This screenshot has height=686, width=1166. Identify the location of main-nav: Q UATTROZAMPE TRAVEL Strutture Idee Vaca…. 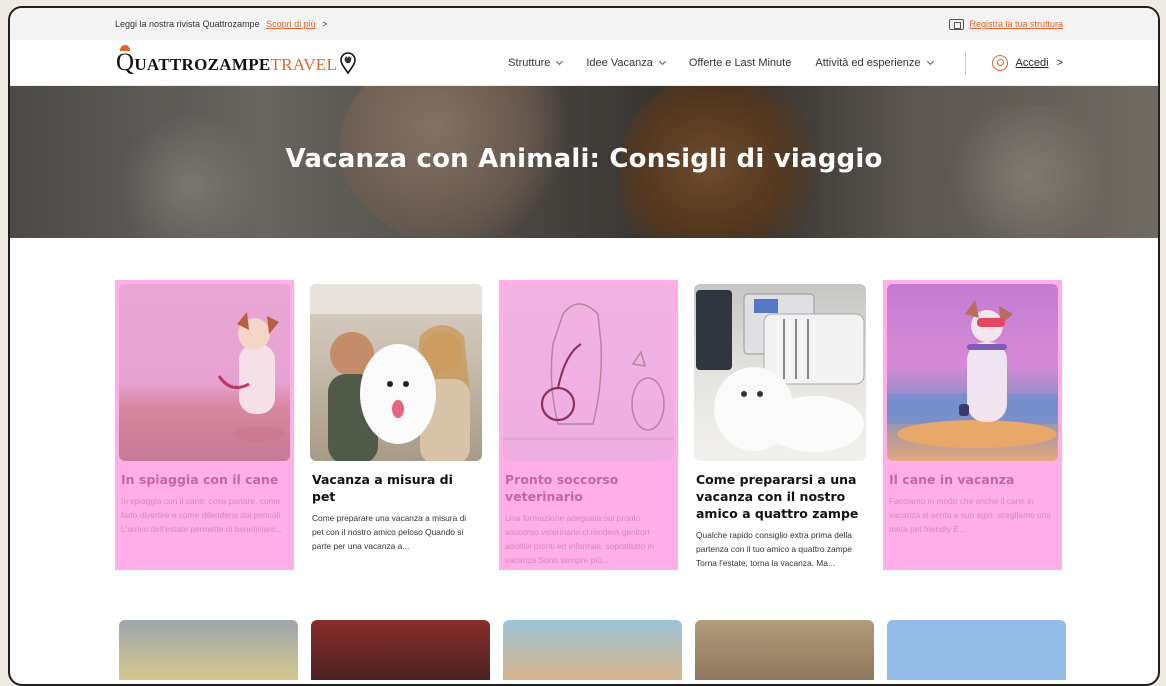
(584, 63).